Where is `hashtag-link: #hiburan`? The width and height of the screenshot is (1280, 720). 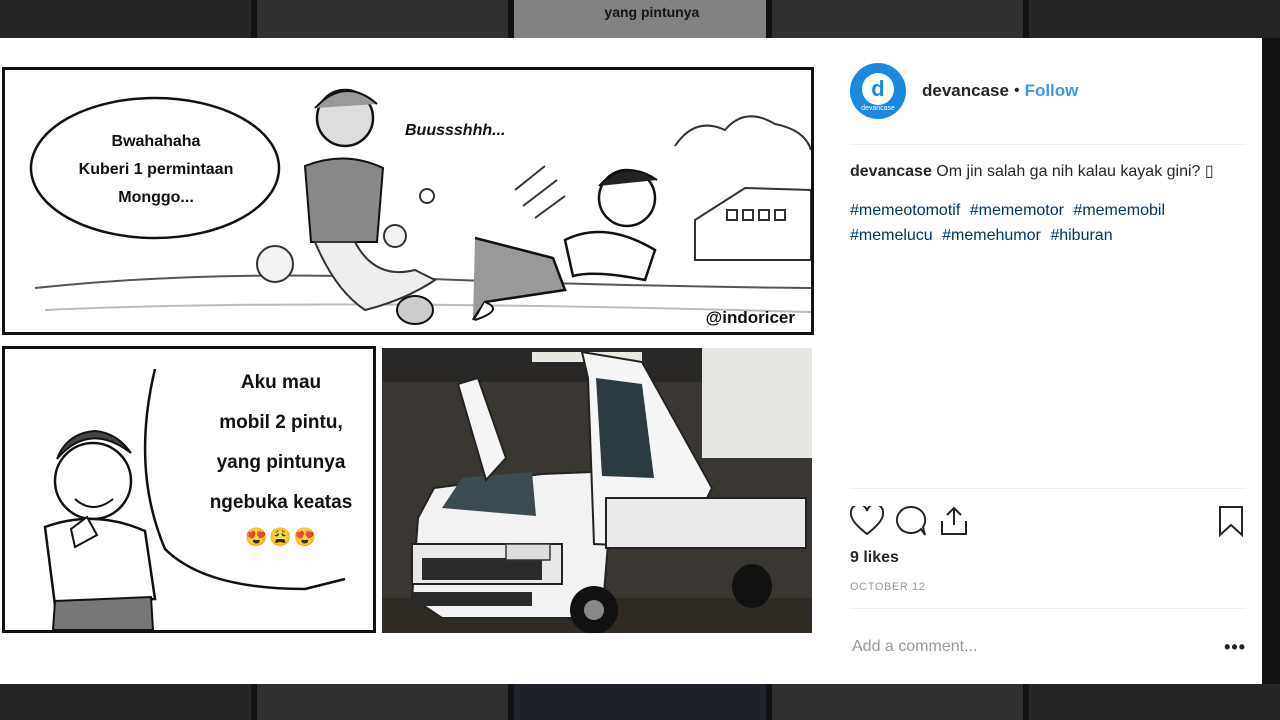 hashtag-link: #hiburan is located at coordinates (1081, 235).